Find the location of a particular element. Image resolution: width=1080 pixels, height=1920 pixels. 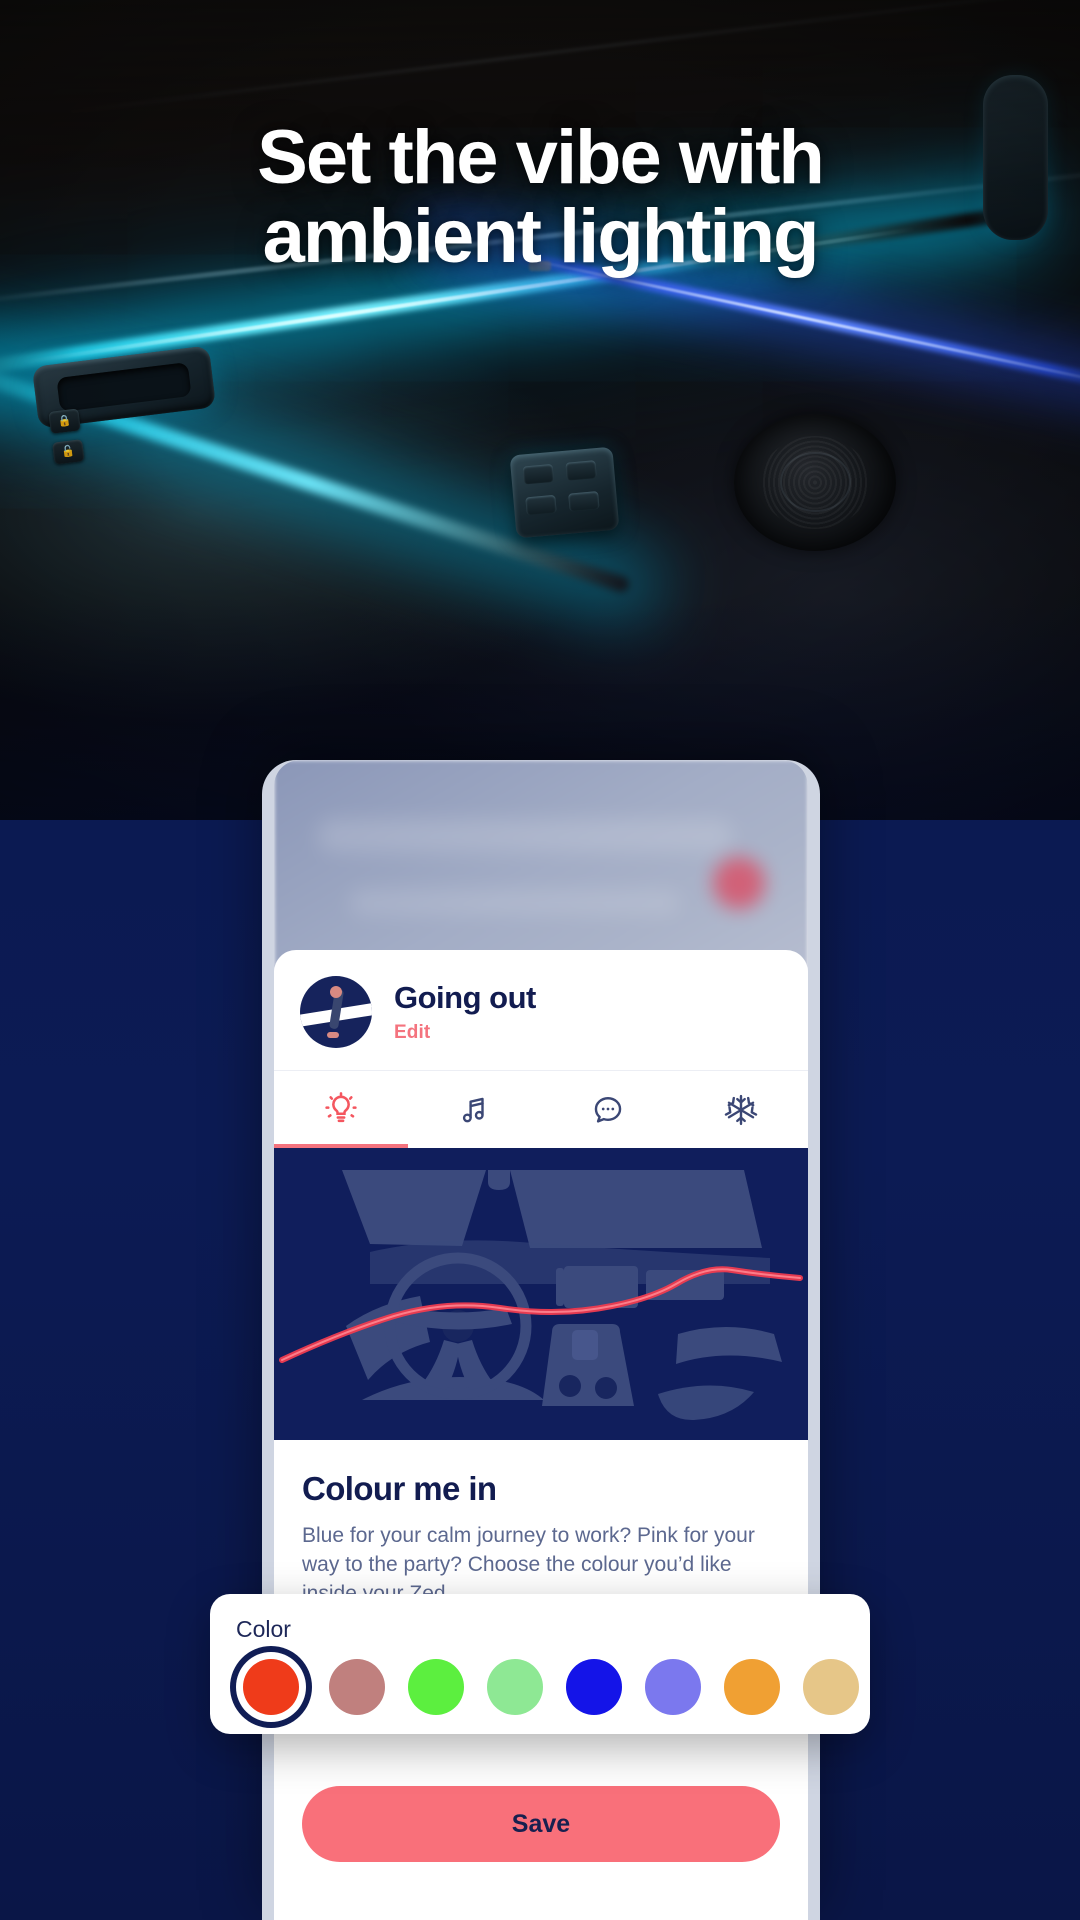

color-swatch-bright-green is located at coordinates (436, 1687).